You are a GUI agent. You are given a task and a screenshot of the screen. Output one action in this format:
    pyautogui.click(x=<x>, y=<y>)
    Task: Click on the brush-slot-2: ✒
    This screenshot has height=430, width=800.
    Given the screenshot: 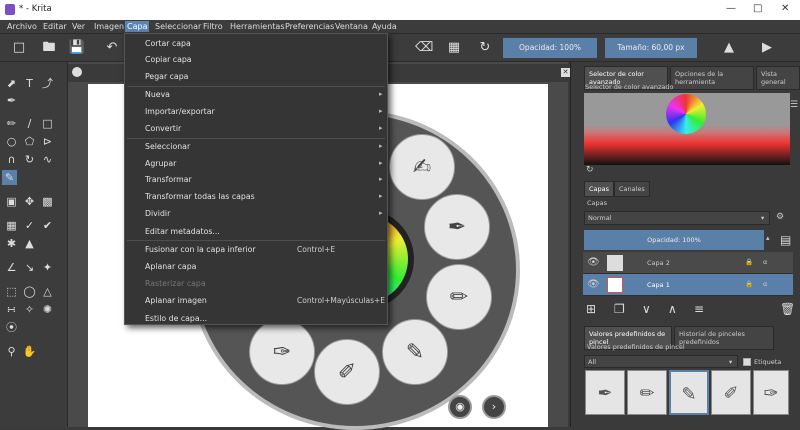 What is the action you would take?
    pyautogui.click(x=457, y=227)
    